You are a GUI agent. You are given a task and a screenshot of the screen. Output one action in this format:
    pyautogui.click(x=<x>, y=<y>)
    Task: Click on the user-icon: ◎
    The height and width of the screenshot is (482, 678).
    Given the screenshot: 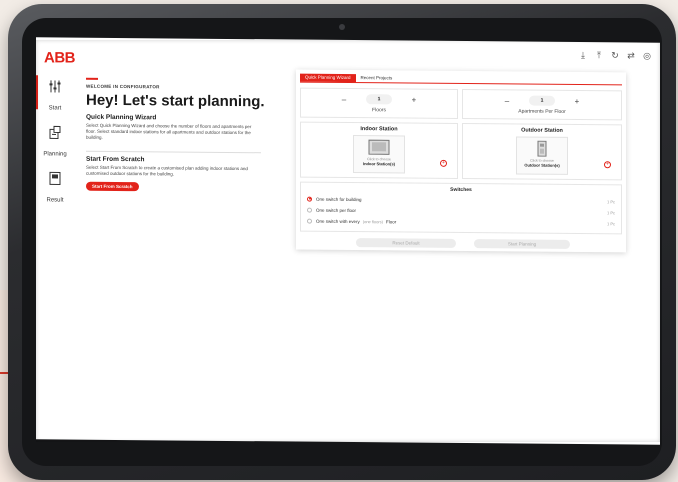 What is the action you would take?
    pyautogui.click(x=647, y=56)
    